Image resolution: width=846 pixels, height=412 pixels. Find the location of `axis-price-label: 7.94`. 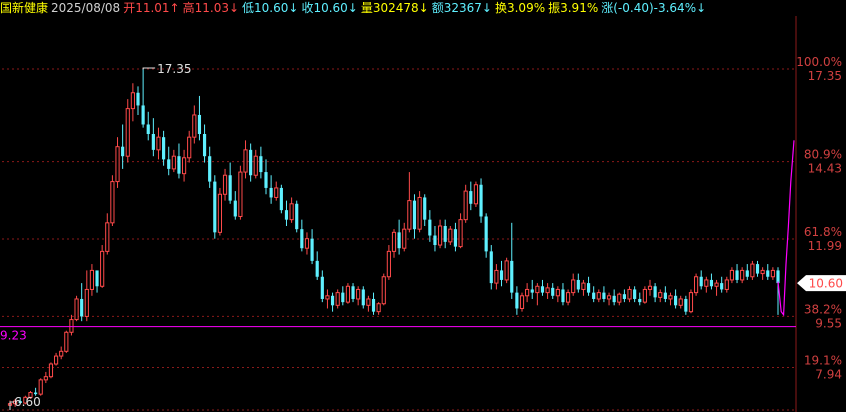

axis-price-label: 7.94 is located at coordinates (828, 374).